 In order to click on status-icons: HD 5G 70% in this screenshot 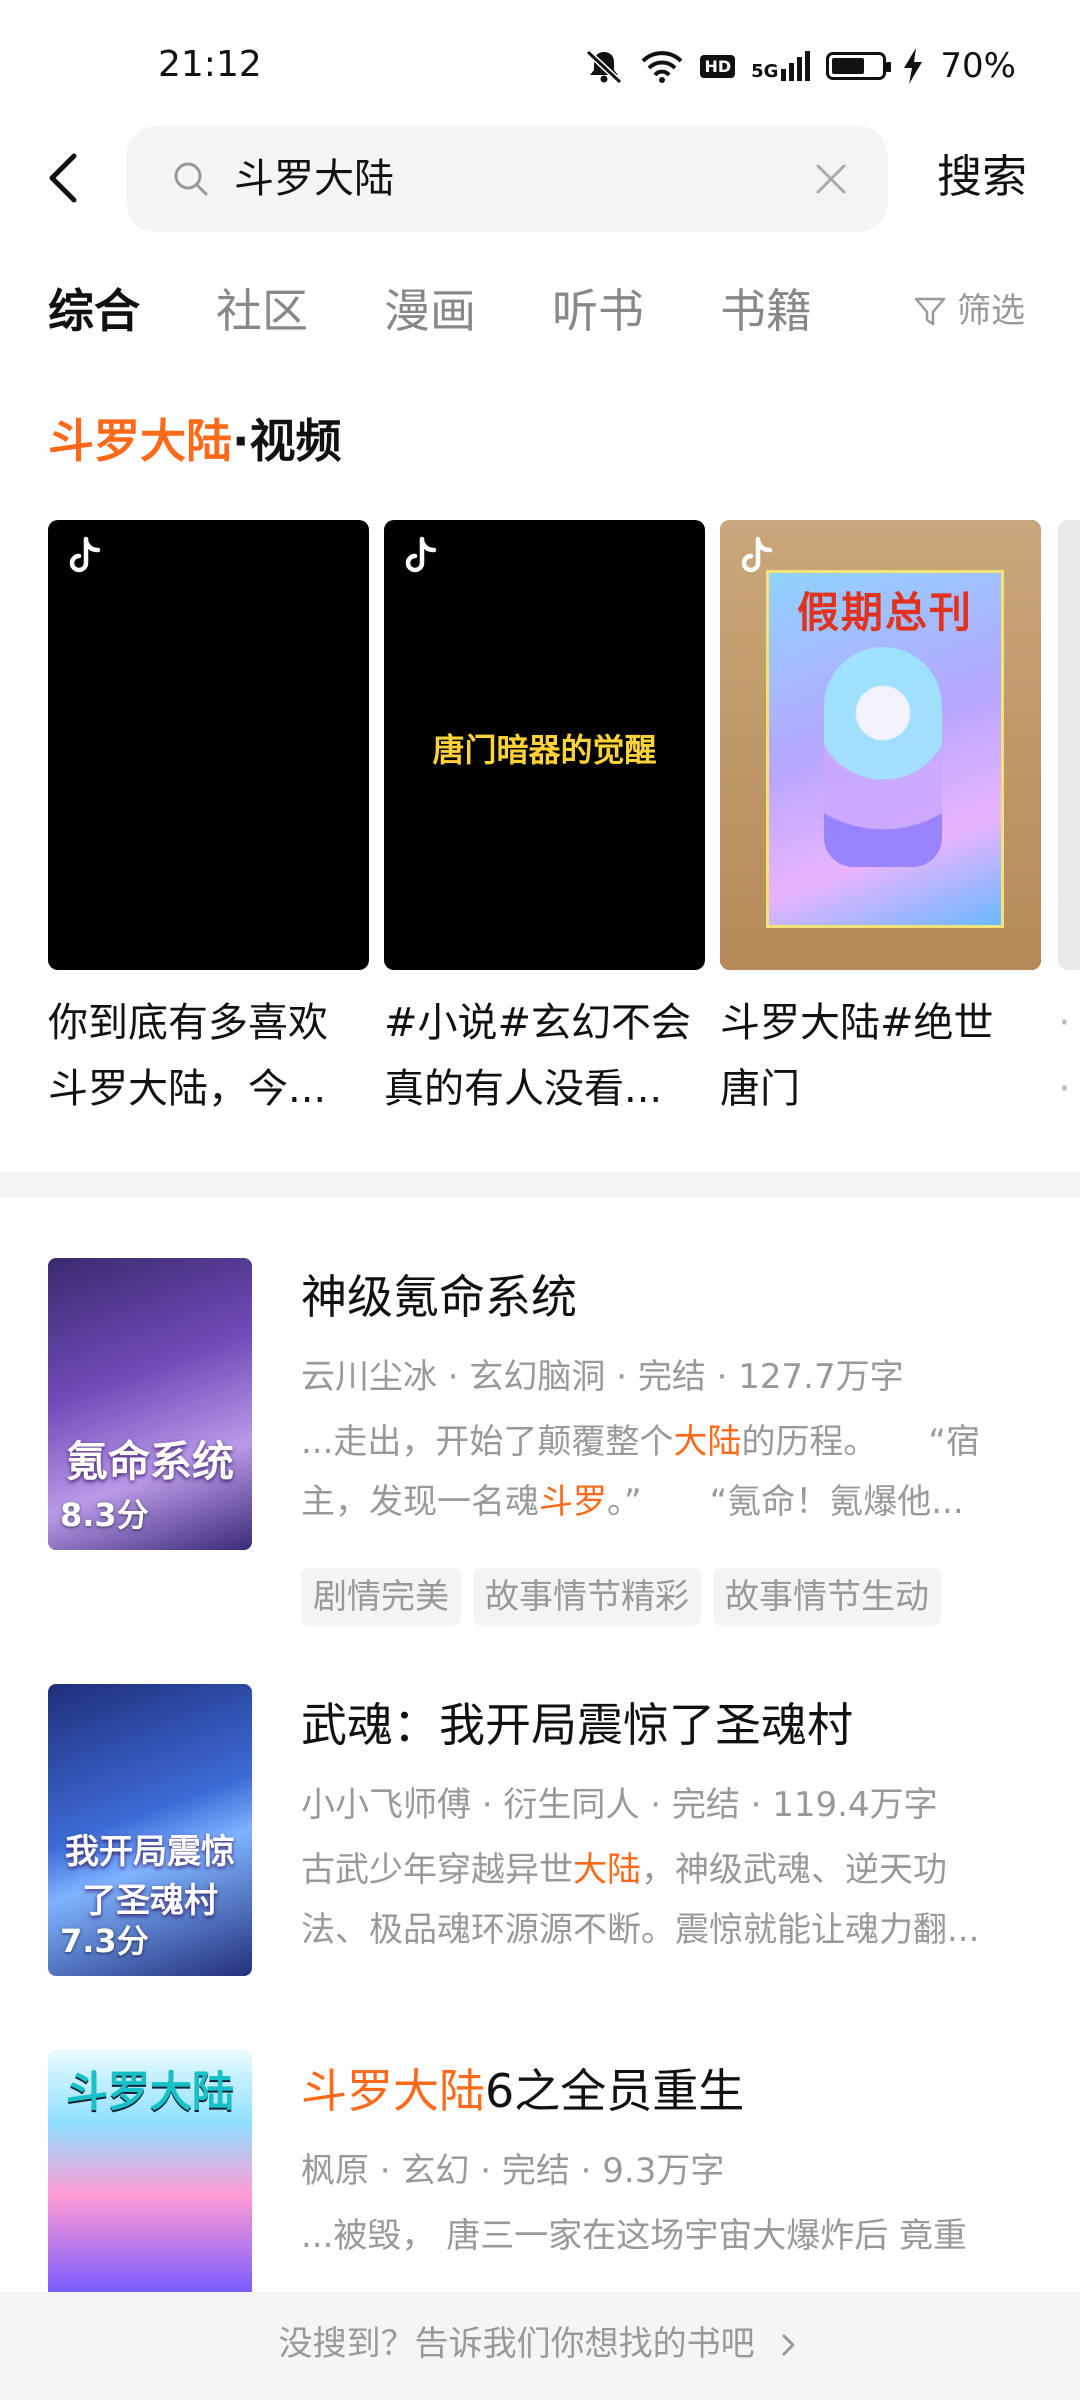, I will do `click(800, 66)`.